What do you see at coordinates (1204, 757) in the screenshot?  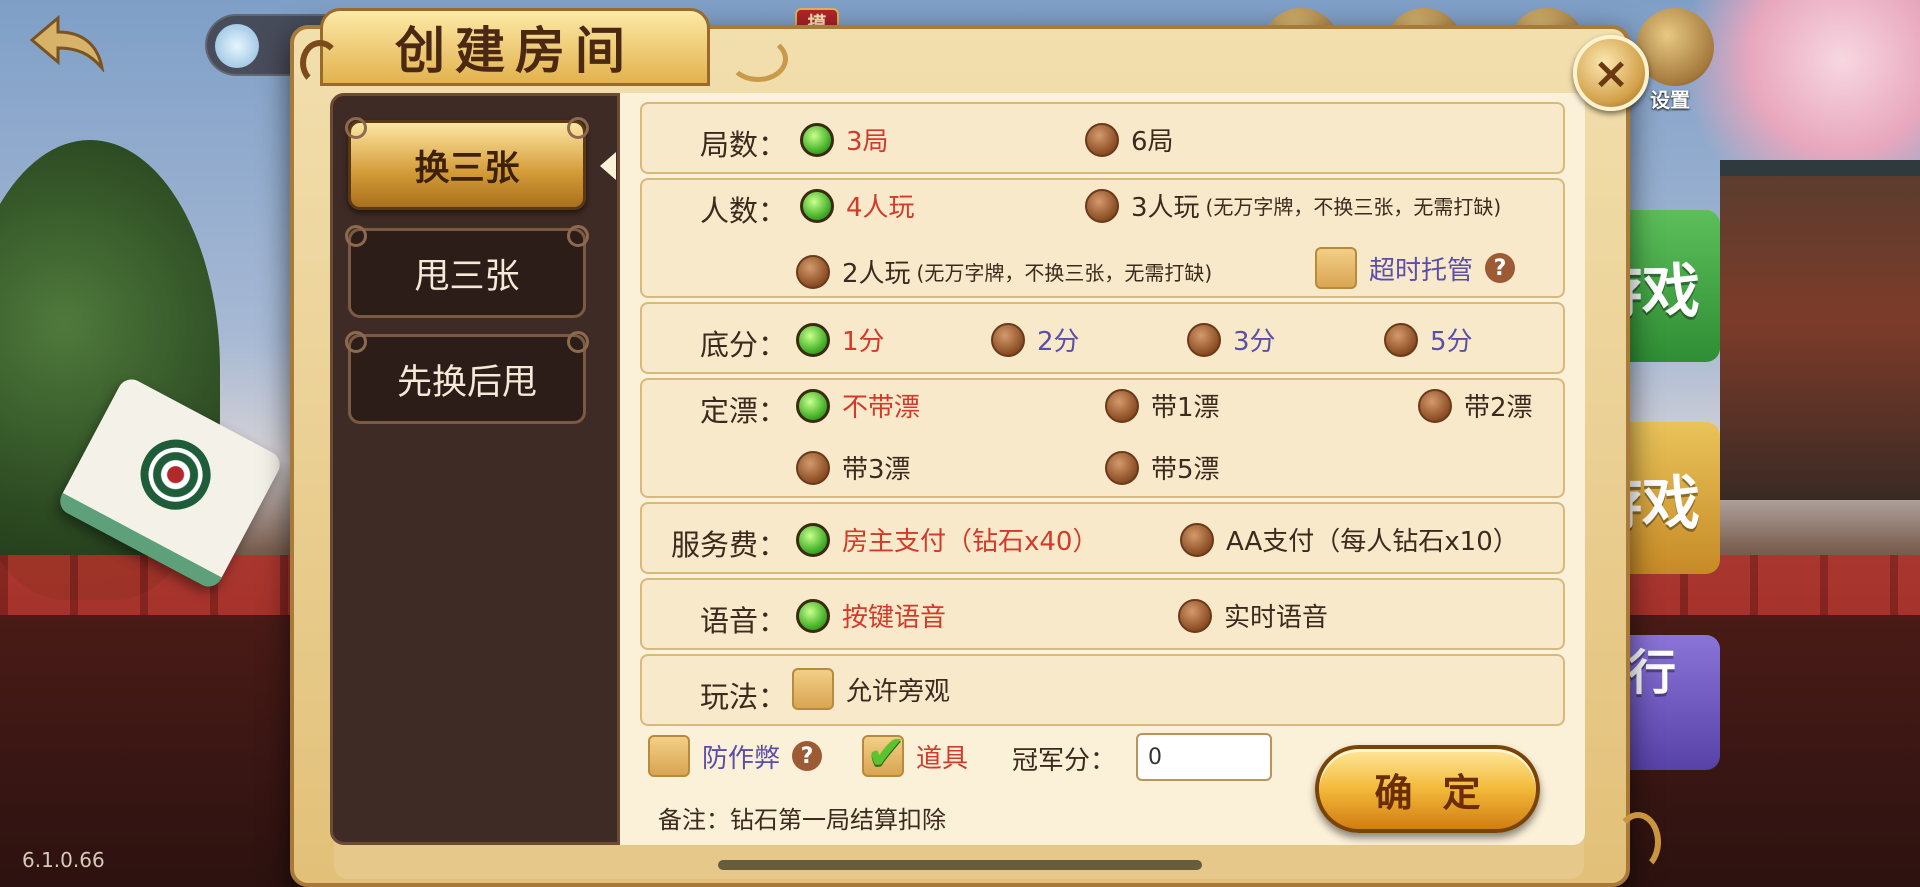 I see `champion-score-input` at bounding box center [1204, 757].